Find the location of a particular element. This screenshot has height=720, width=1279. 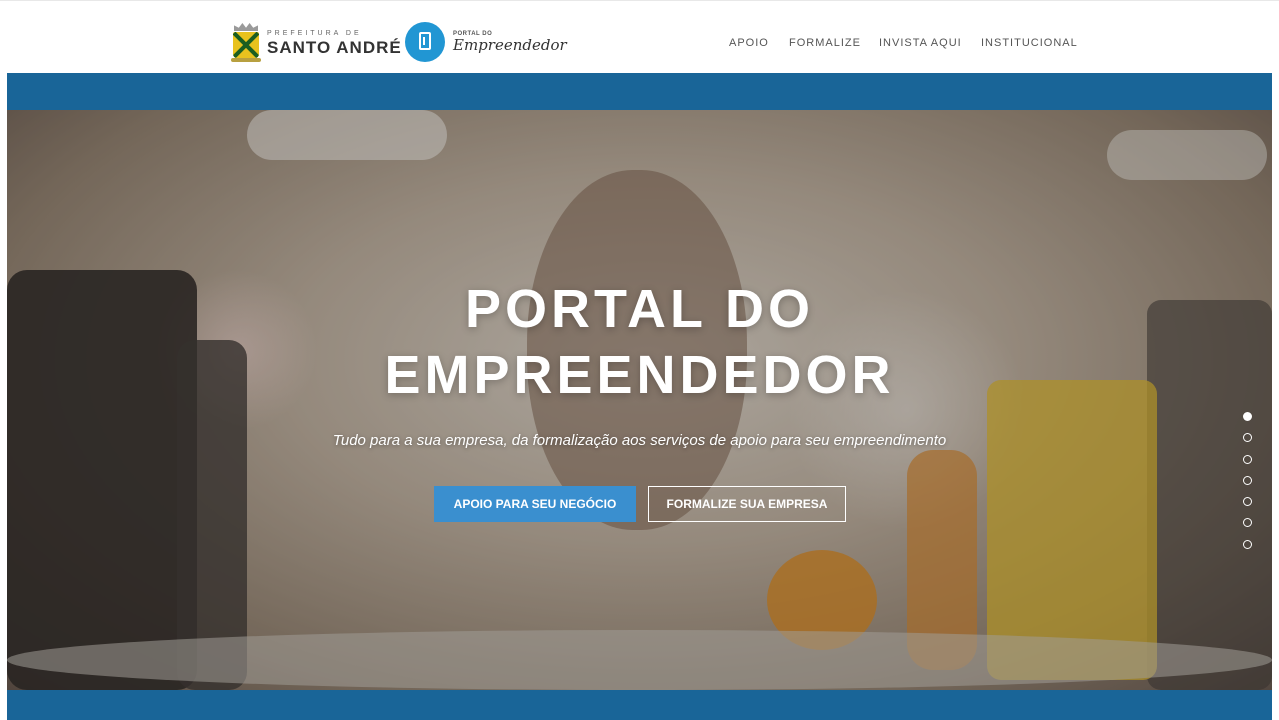

formalize-empresa-button: FORMALIZE SUA EMPRESA is located at coordinates (747, 504).